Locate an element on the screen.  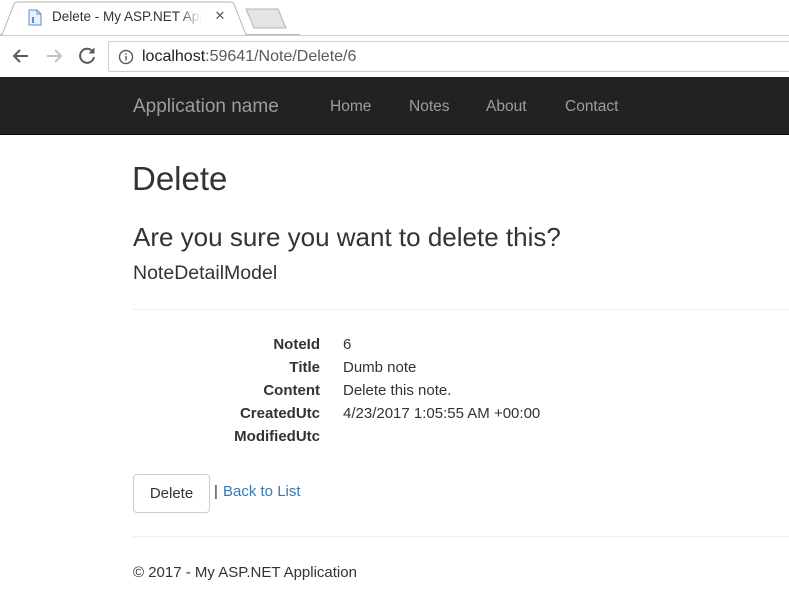
detail-term-modifiedutc: ModifiedUtc is located at coordinates (277, 436).